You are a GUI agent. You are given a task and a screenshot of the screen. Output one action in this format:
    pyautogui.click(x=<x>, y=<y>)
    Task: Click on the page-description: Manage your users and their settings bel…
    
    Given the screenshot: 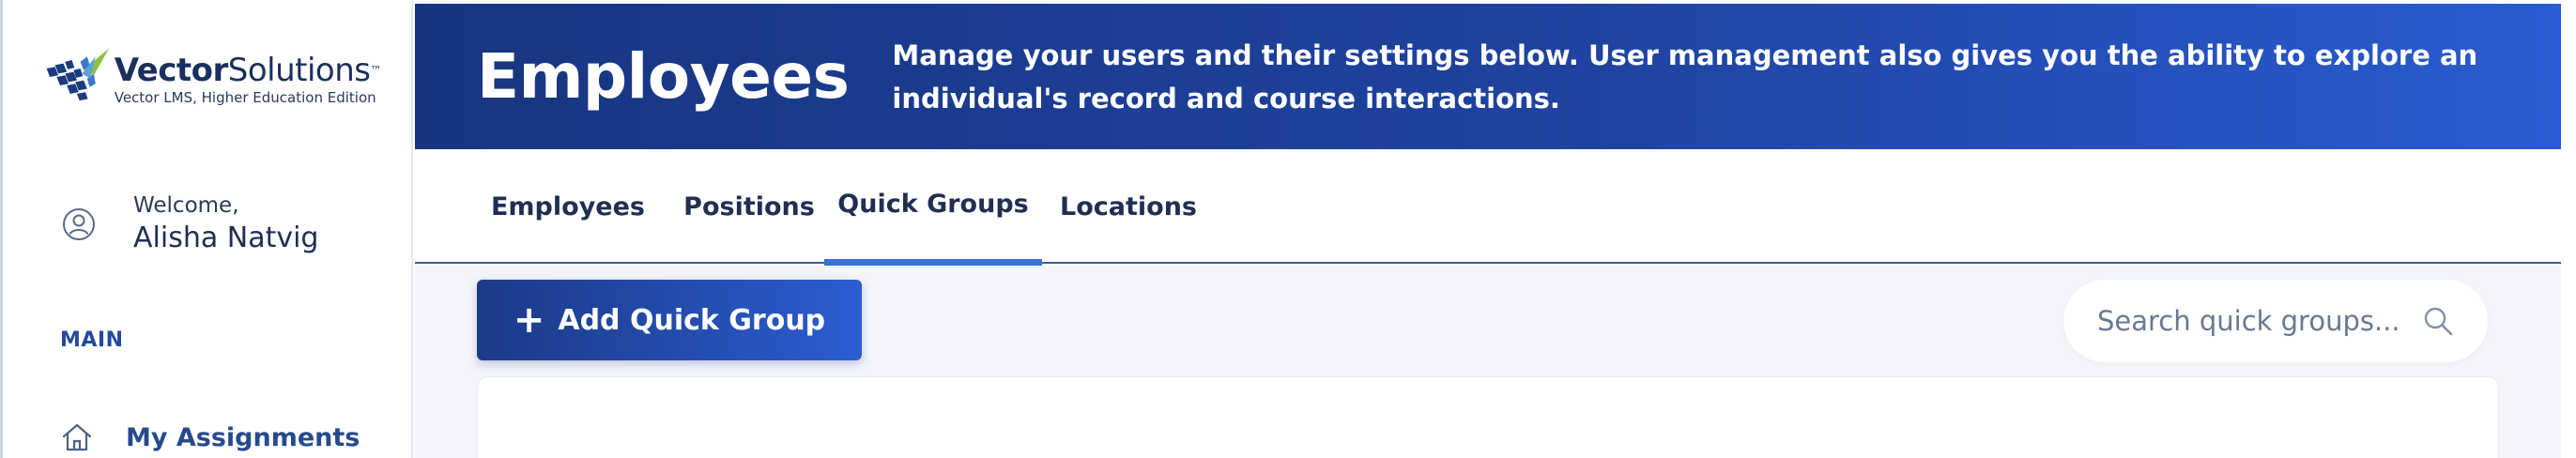 What is the action you would take?
    pyautogui.click(x=1685, y=76)
    